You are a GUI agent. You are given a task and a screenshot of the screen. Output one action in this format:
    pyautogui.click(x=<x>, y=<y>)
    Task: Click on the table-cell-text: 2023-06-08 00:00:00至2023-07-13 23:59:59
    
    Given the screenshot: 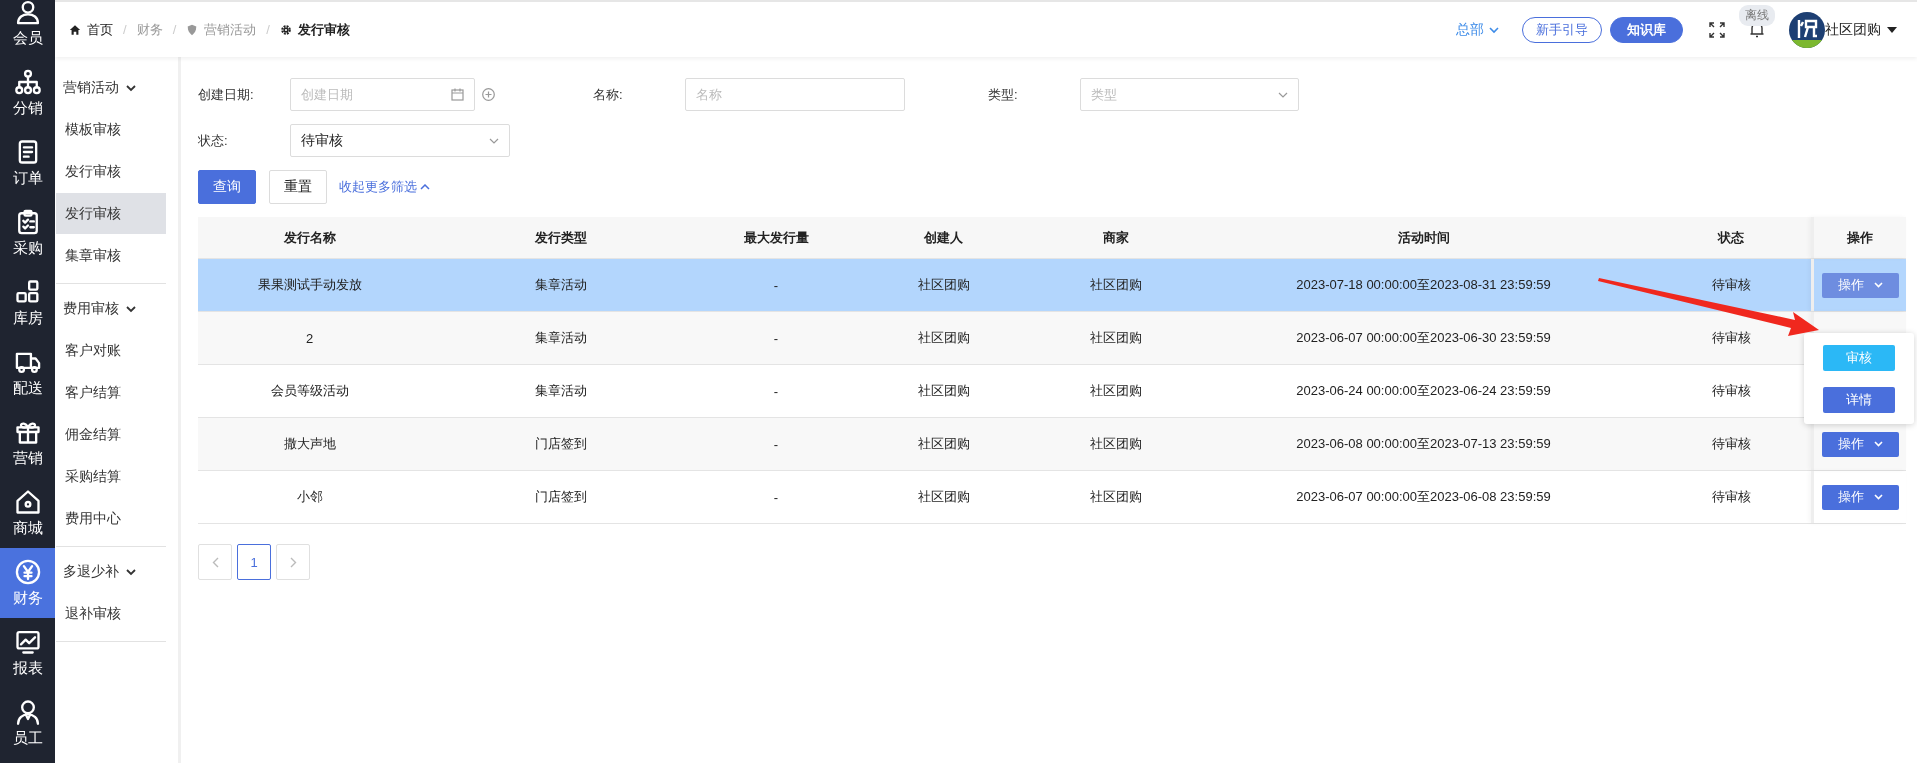 What is the action you would take?
    pyautogui.click(x=1423, y=444)
    